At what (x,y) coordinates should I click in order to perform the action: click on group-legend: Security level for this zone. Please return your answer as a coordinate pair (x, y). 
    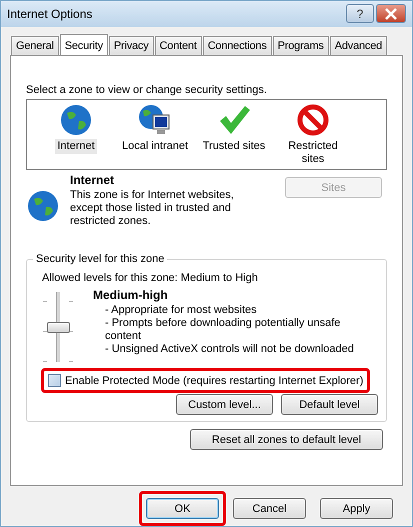
    Looking at the image, I should click on (100, 259).